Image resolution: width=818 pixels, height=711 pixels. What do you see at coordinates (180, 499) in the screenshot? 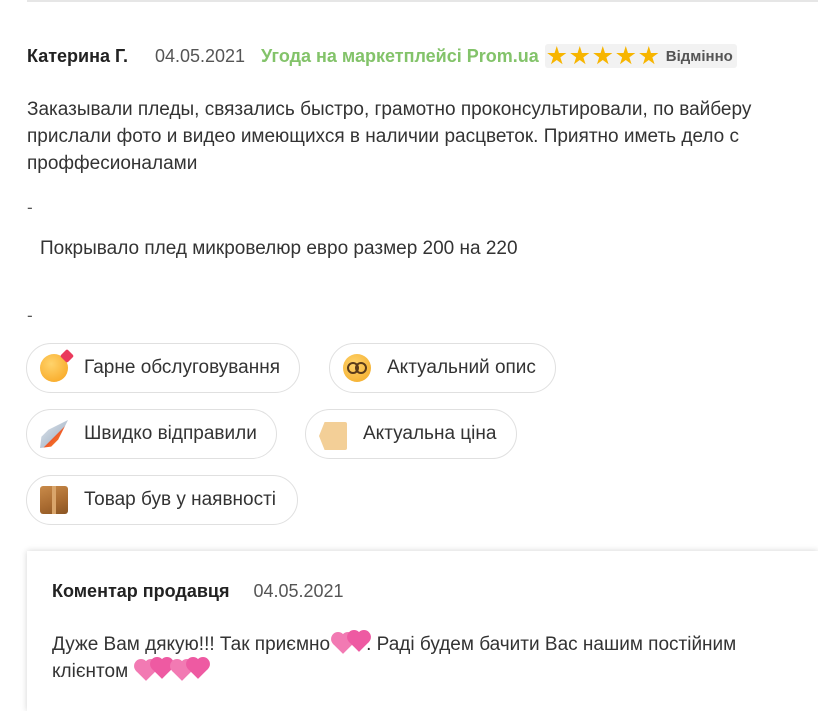
I see `tag-label: Товар був у наявності` at bounding box center [180, 499].